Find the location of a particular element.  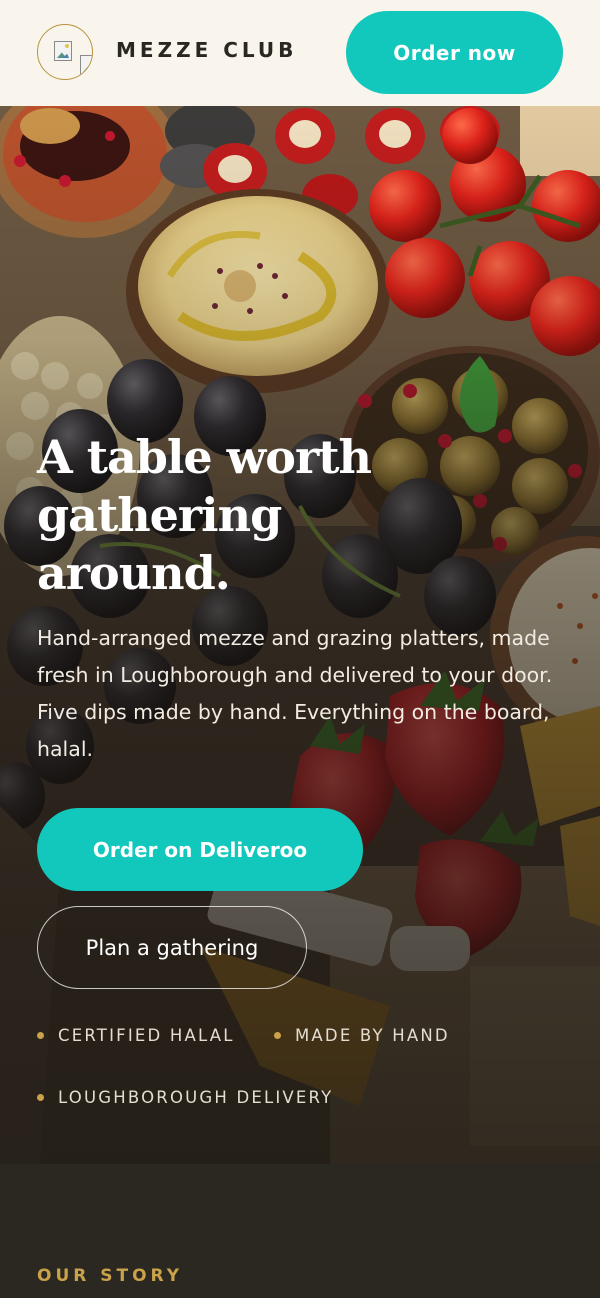

tag-label: CERTIFIED HALAL is located at coordinates (146, 1035).